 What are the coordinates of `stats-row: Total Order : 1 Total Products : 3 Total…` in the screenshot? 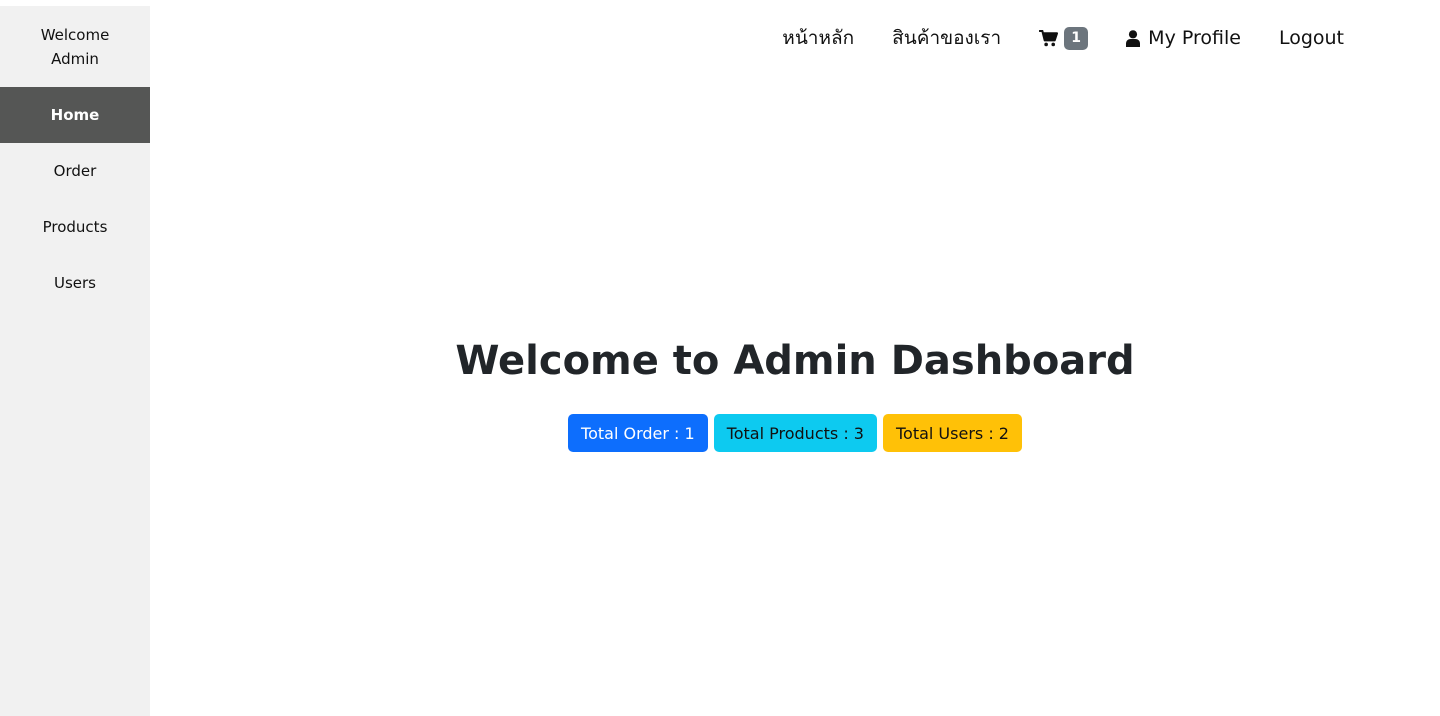 It's located at (795, 433).